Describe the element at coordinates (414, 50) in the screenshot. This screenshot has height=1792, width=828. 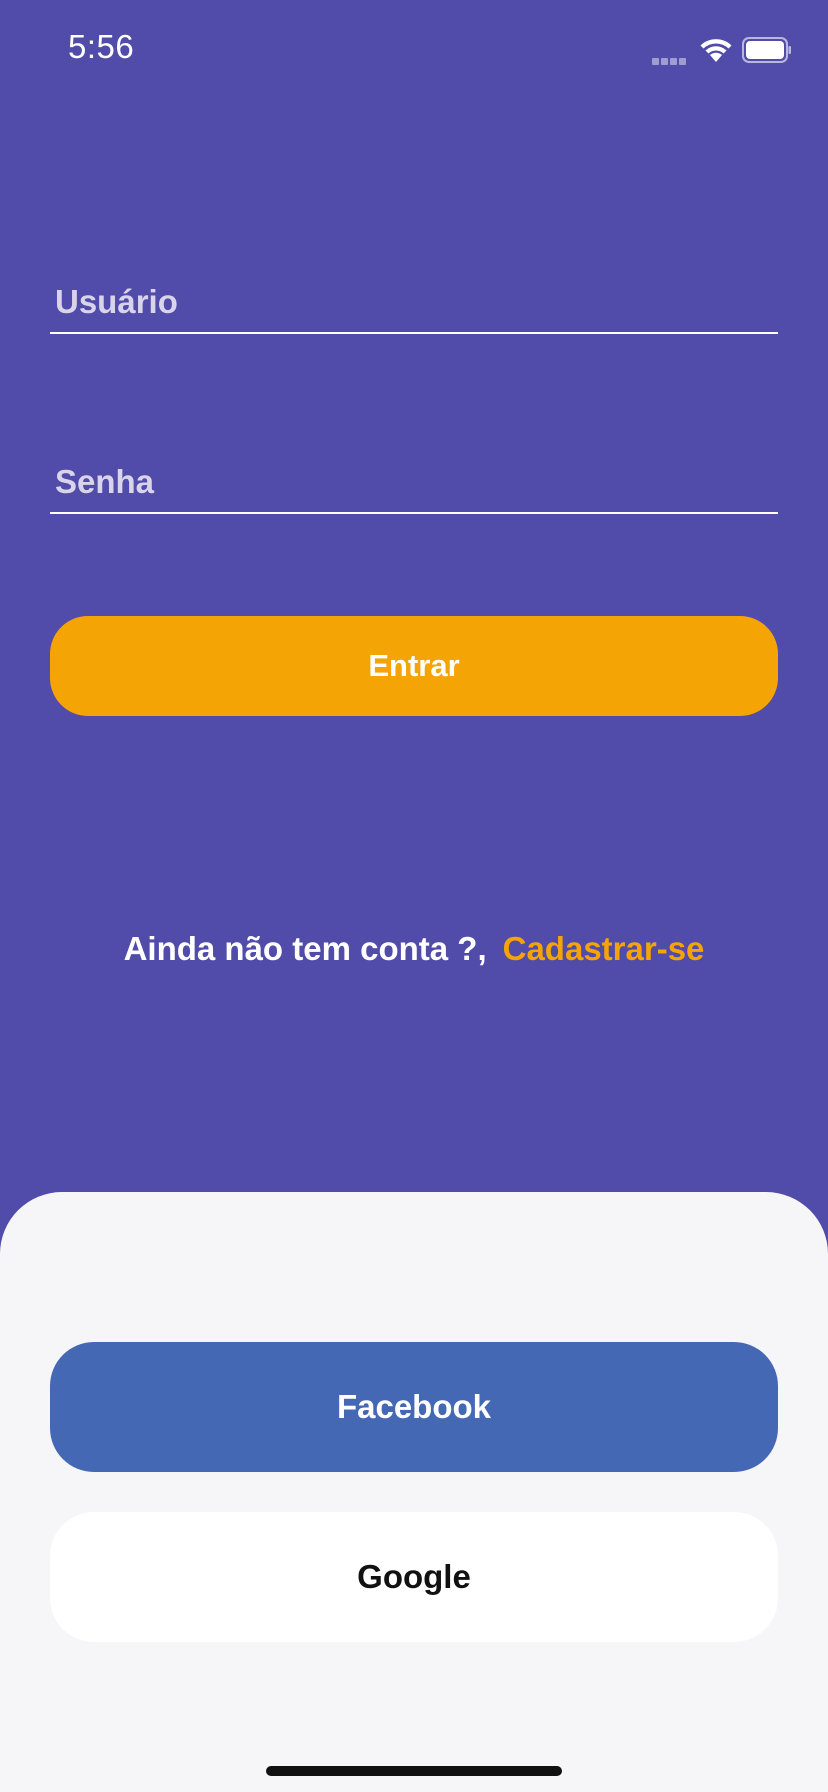
I see `status-bar: 5:56` at that location.